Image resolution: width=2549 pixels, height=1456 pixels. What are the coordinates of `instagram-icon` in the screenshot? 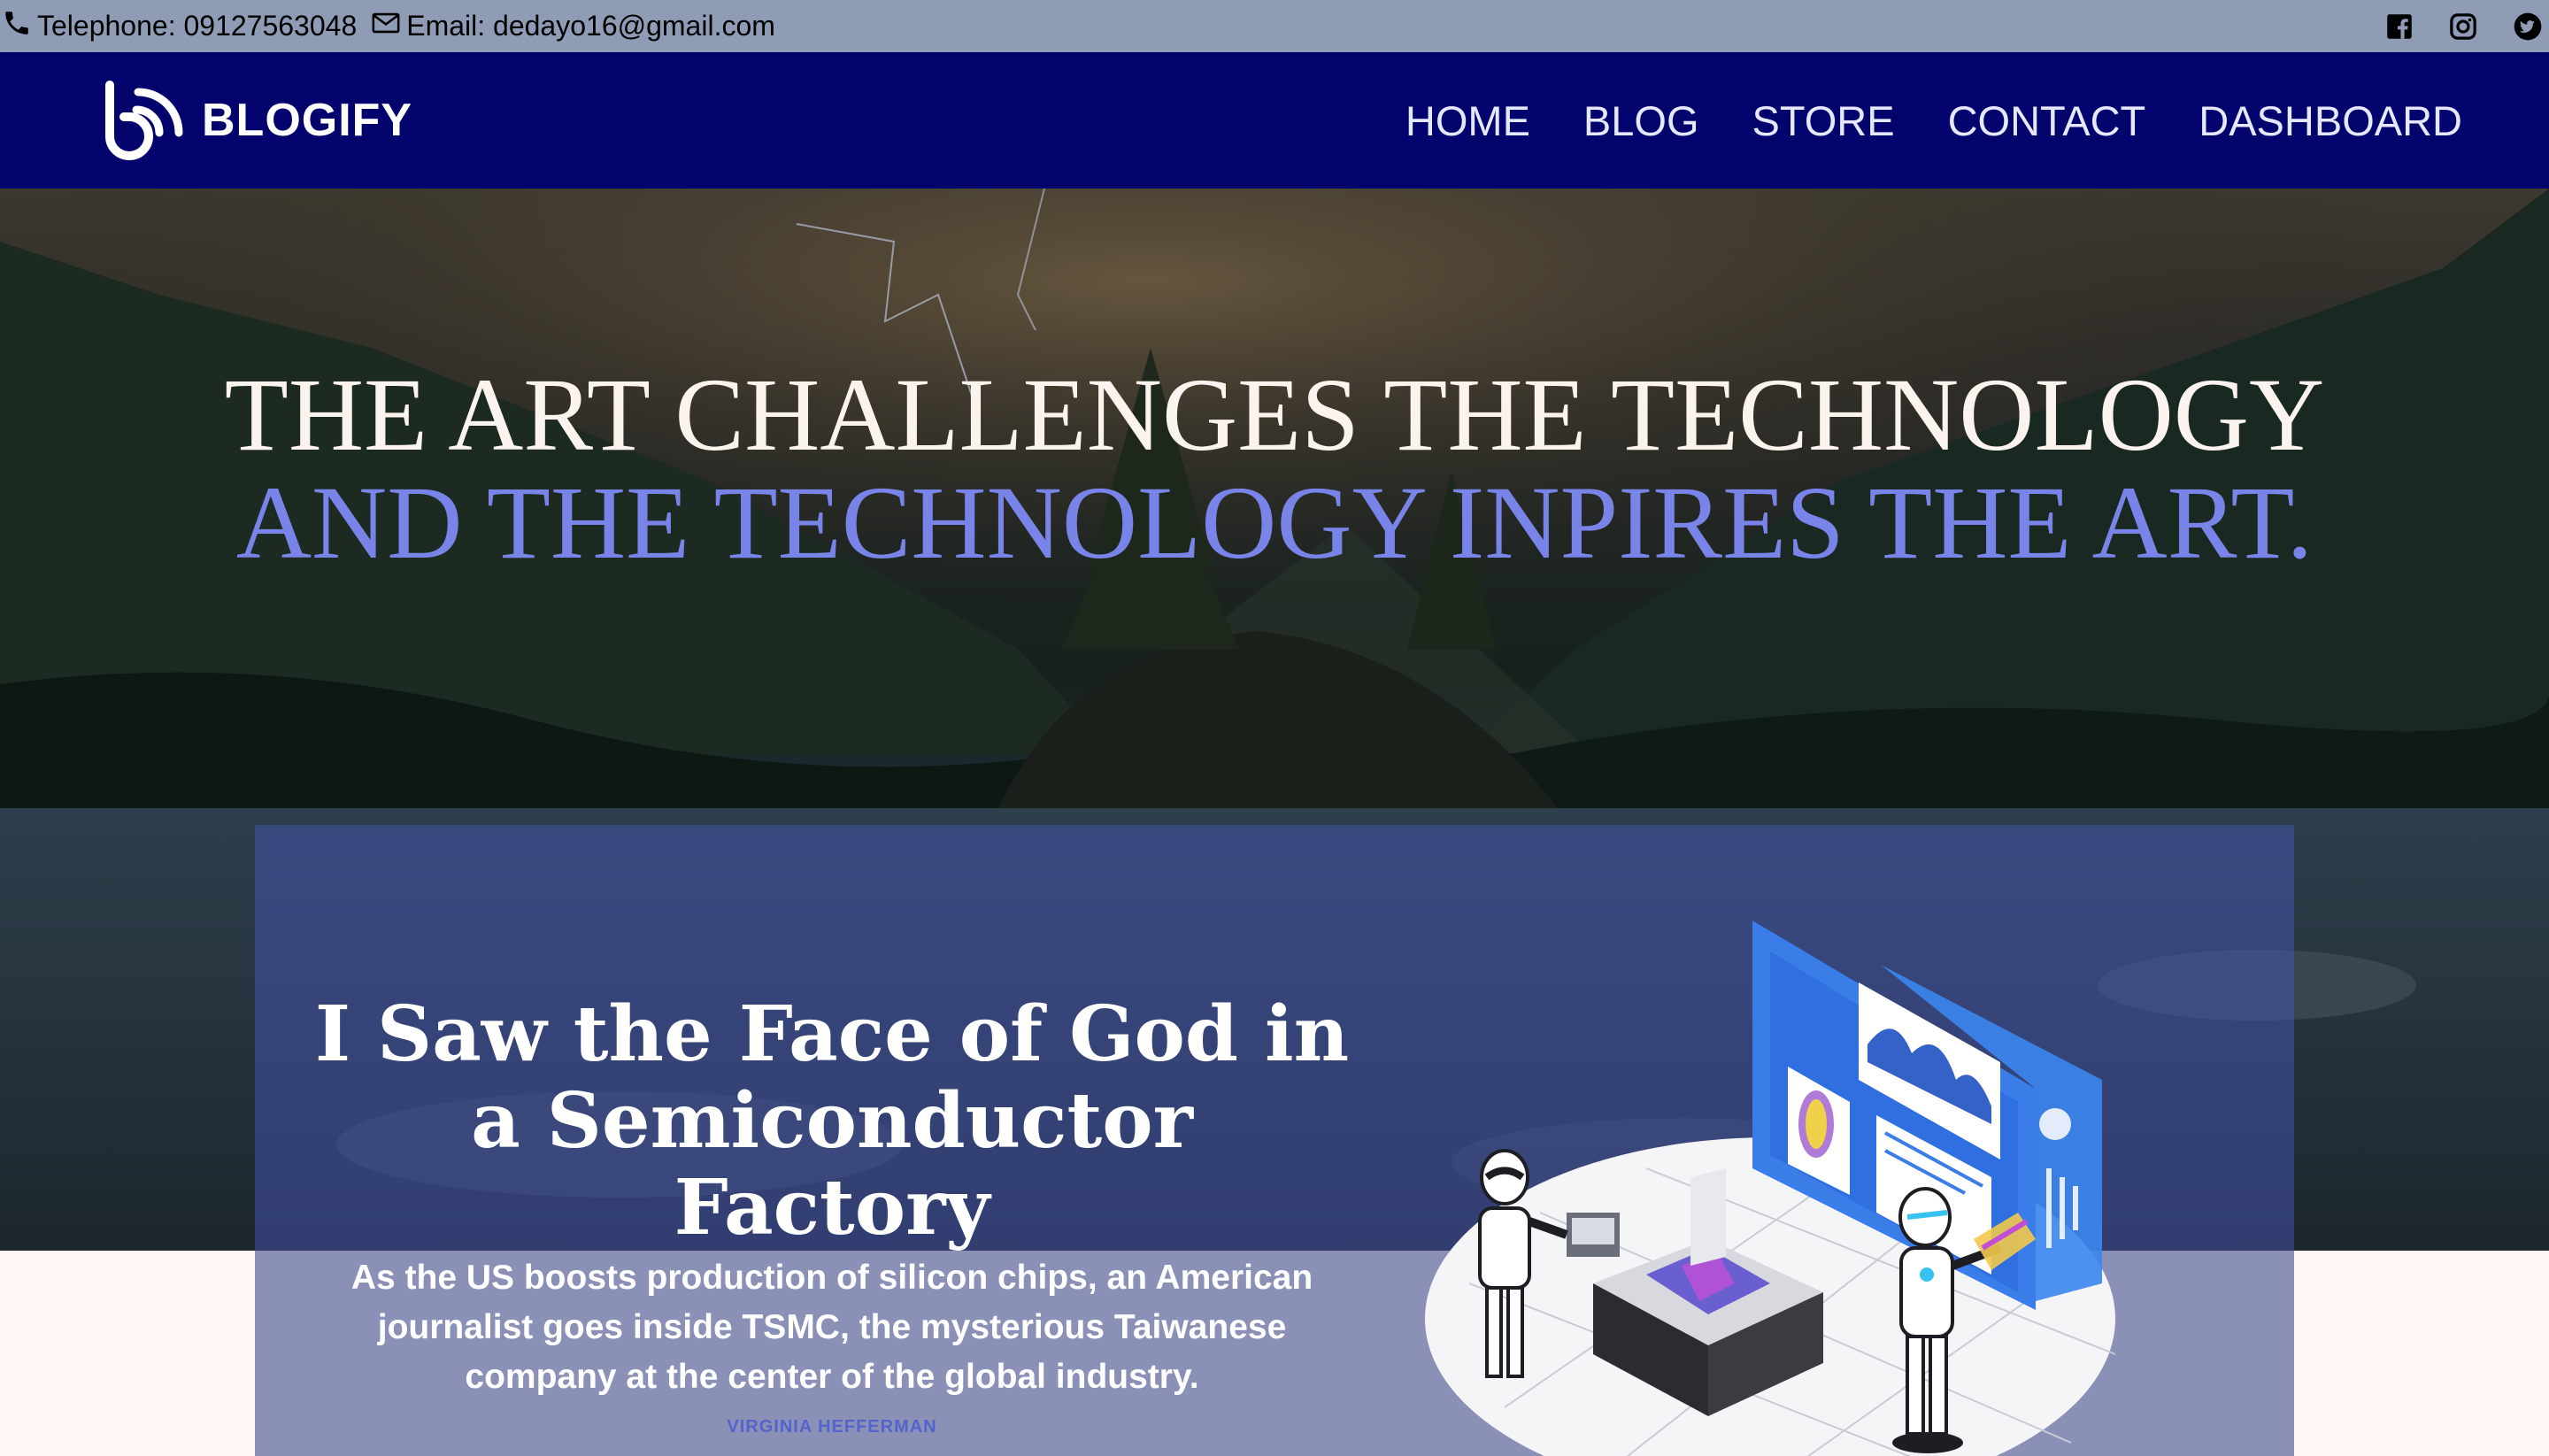 It's located at (2463, 26).